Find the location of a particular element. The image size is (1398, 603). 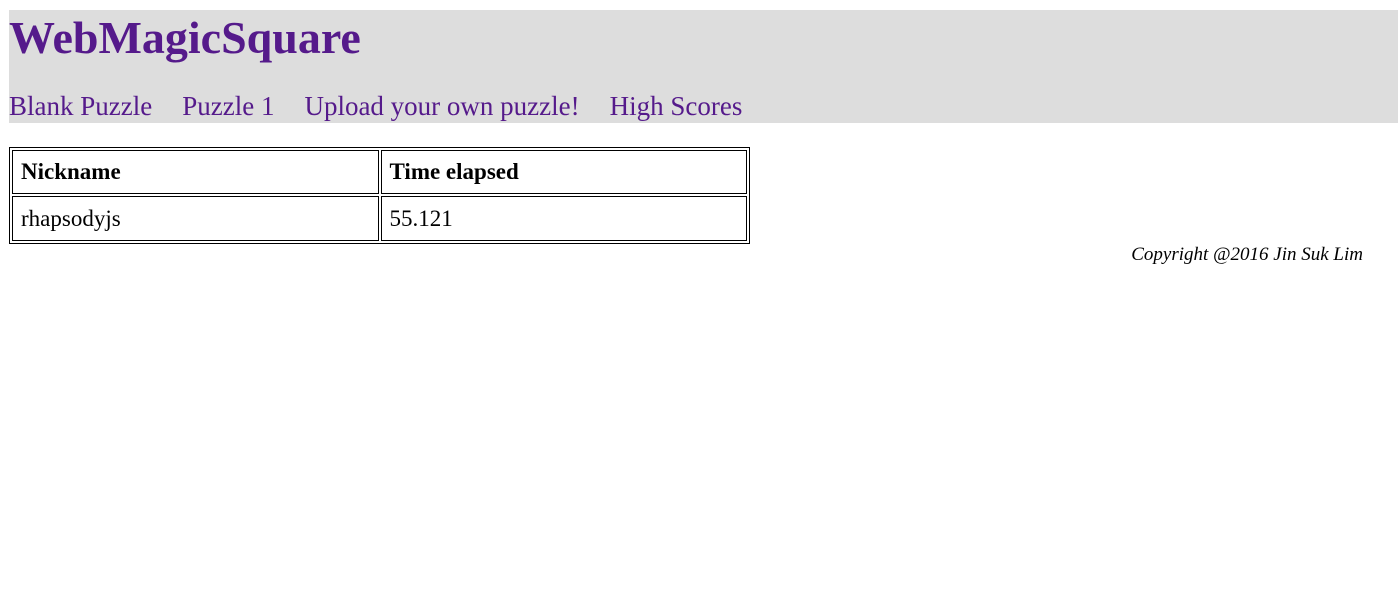

table-header-row: Nickname Time elapsed is located at coordinates (379, 172).